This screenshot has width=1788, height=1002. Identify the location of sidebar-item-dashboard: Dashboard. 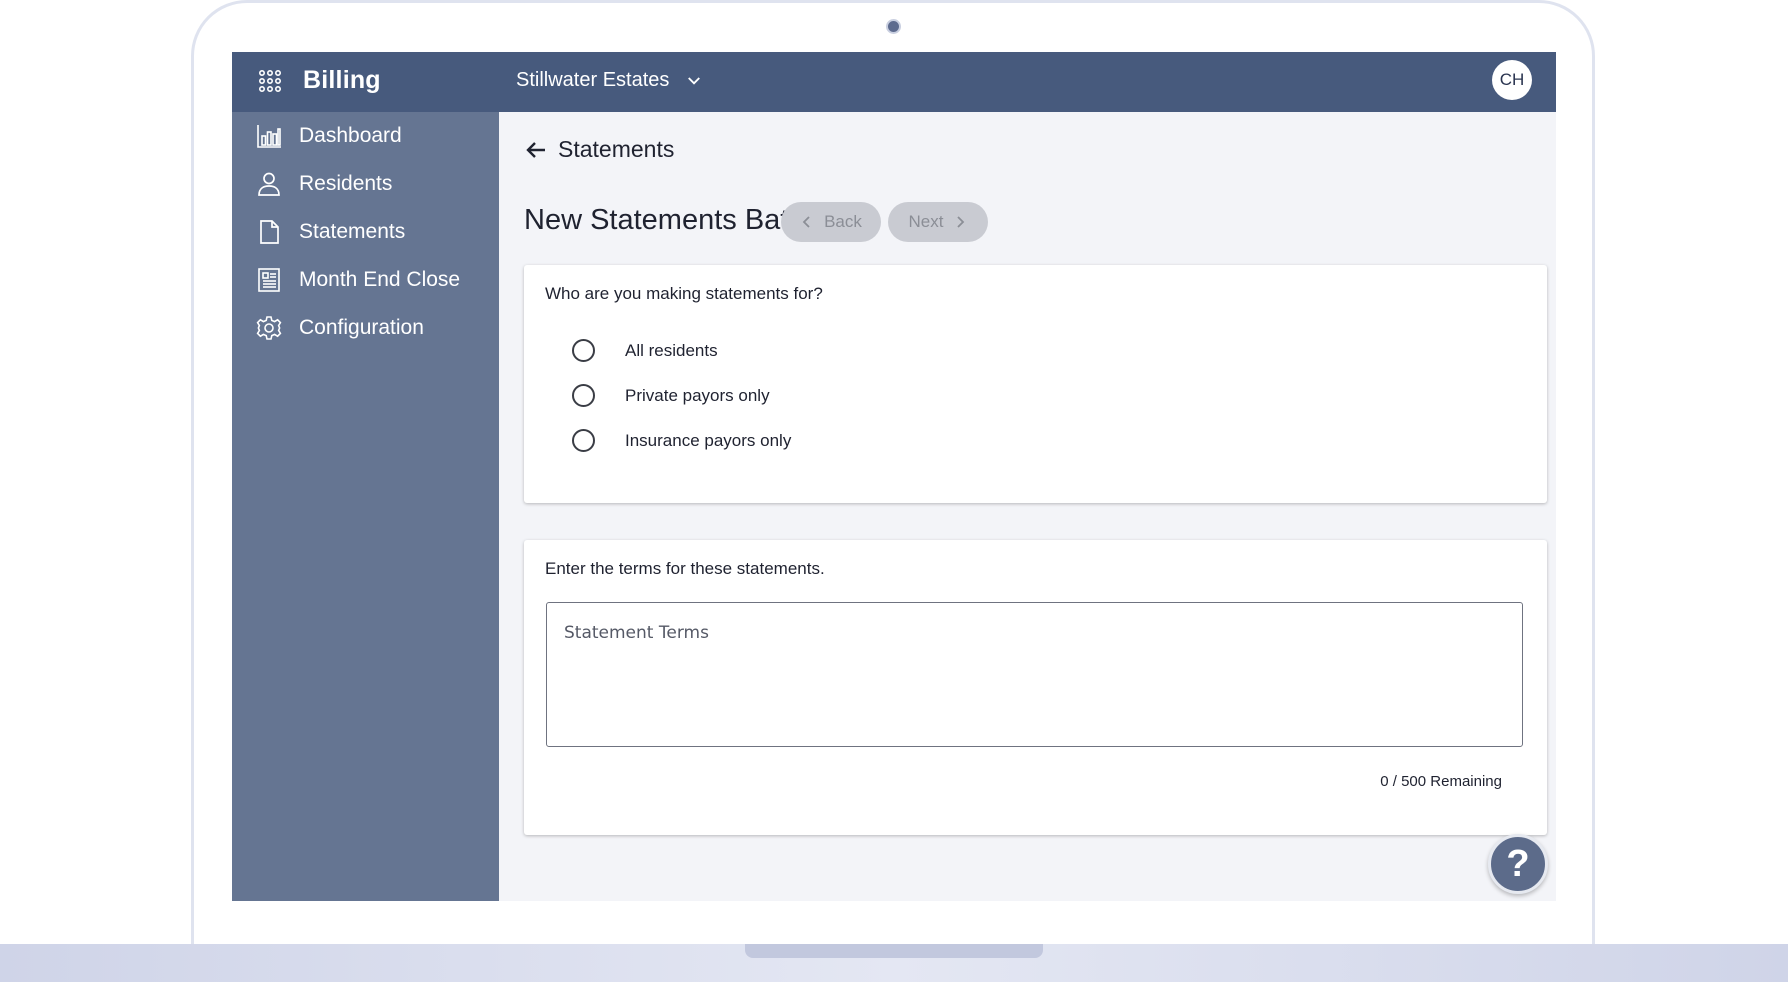
(365, 136).